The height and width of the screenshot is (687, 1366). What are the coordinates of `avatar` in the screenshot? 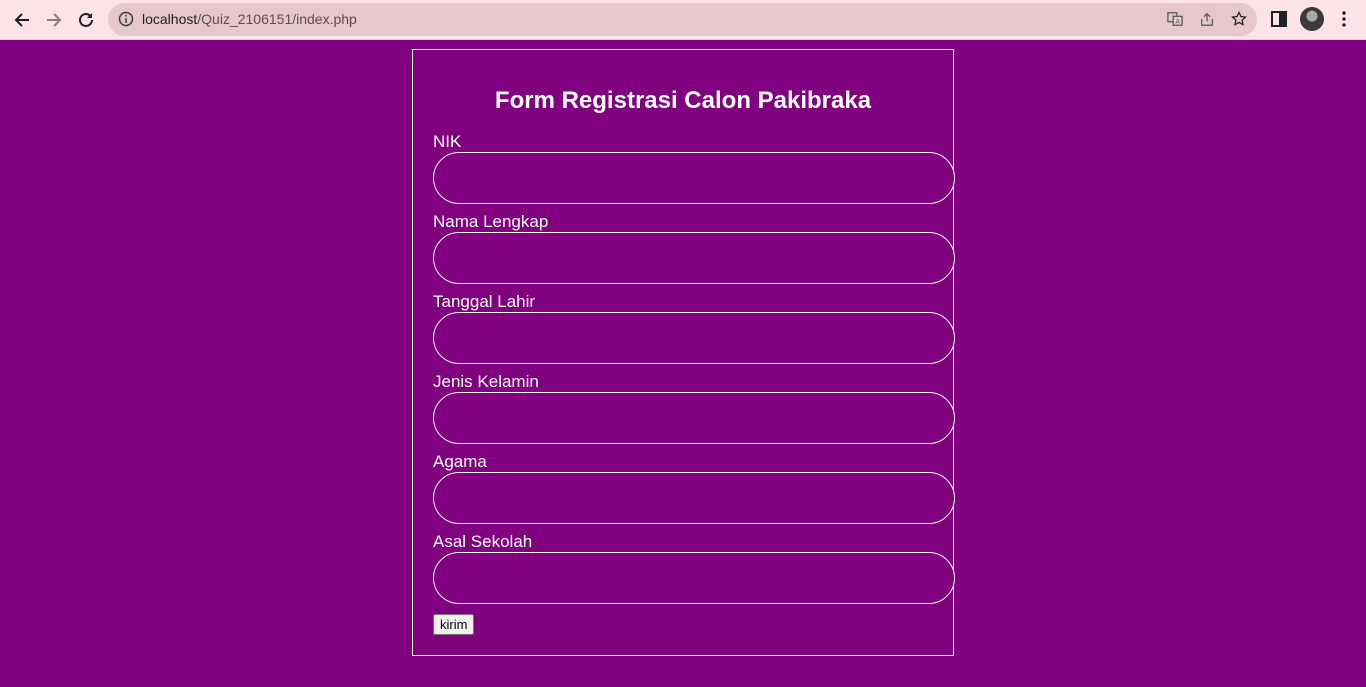 It's located at (1312, 19).